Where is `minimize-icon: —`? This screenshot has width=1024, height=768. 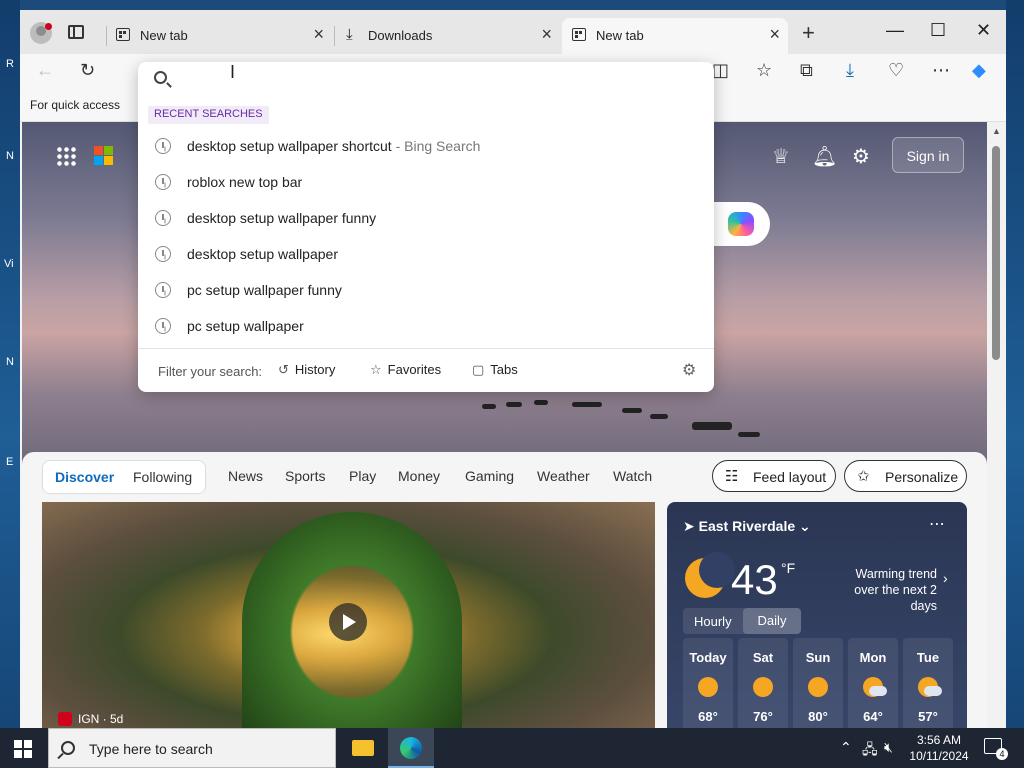 minimize-icon: — is located at coordinates (895, 30).